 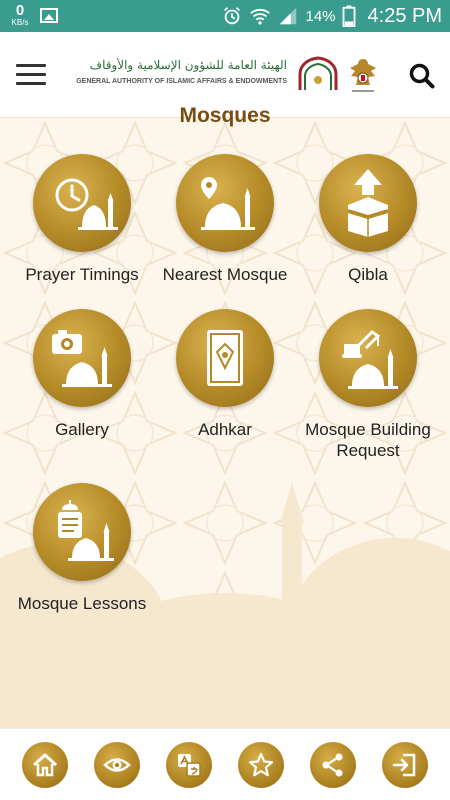 What do you see at coordinates (225, 115) in the screenshot?
I see `page-title: Mosques` at bounding box center [225, 115].